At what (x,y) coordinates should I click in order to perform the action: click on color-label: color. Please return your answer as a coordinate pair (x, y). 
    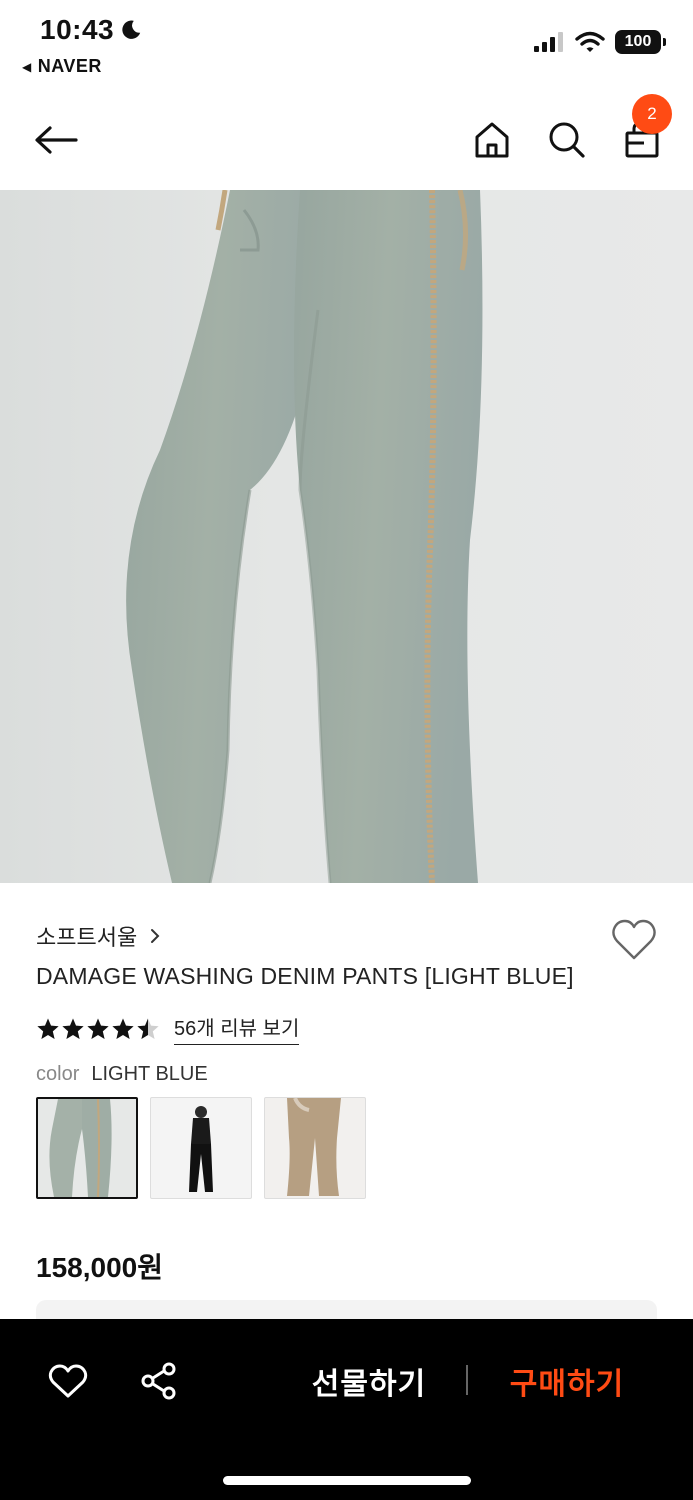
    Looking at the image, I should click on (58, 1074).